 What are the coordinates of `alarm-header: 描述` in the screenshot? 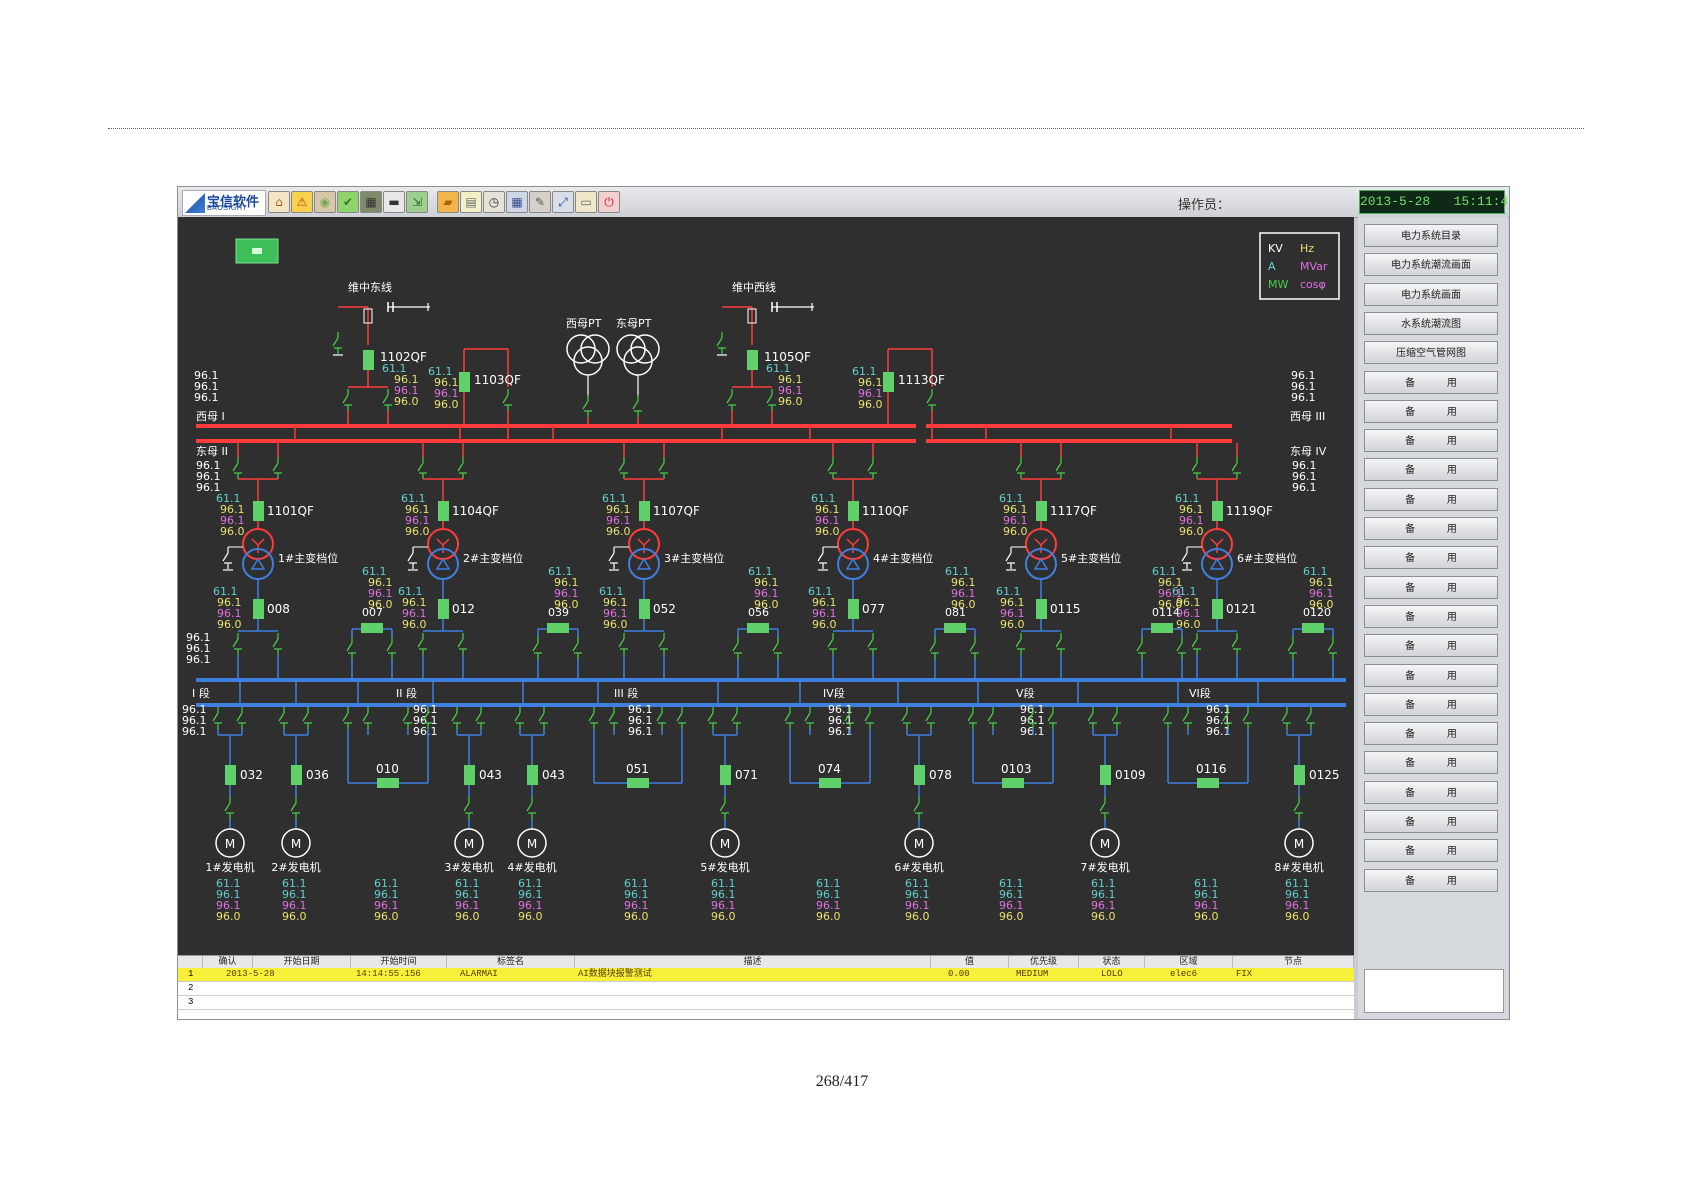 It's located at (753, 962).